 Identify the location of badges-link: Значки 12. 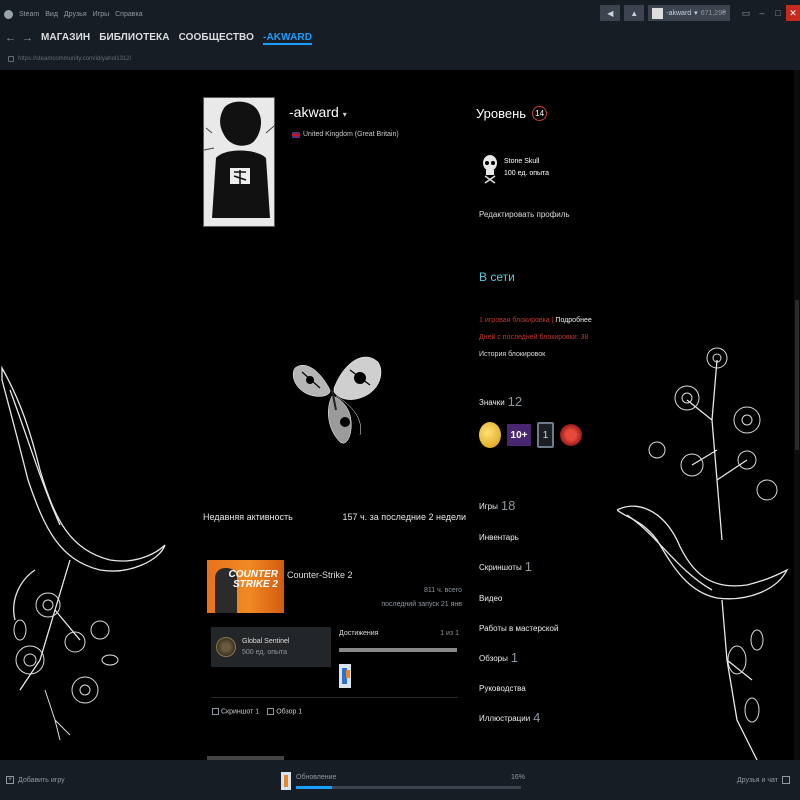
(500, 401).